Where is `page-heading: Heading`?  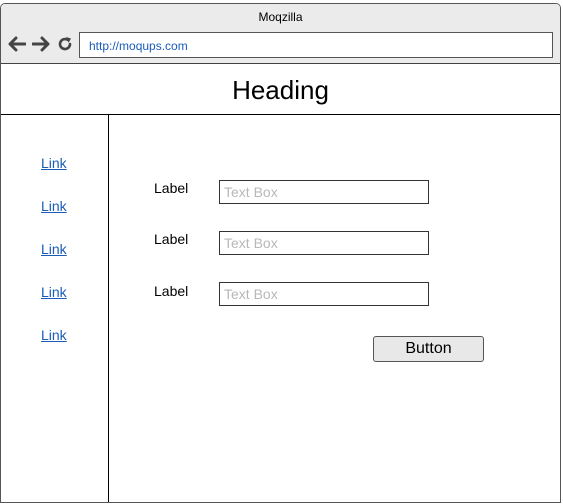 page-heading: Heading is located at coordinates (280, 90).